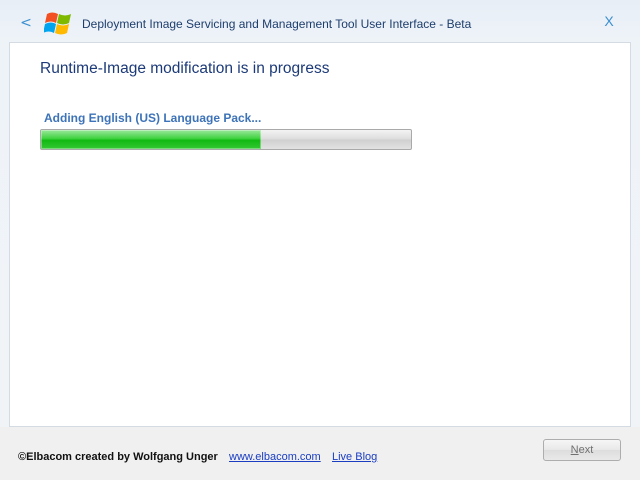  I want to click on back-button: <, so click(26, 23).